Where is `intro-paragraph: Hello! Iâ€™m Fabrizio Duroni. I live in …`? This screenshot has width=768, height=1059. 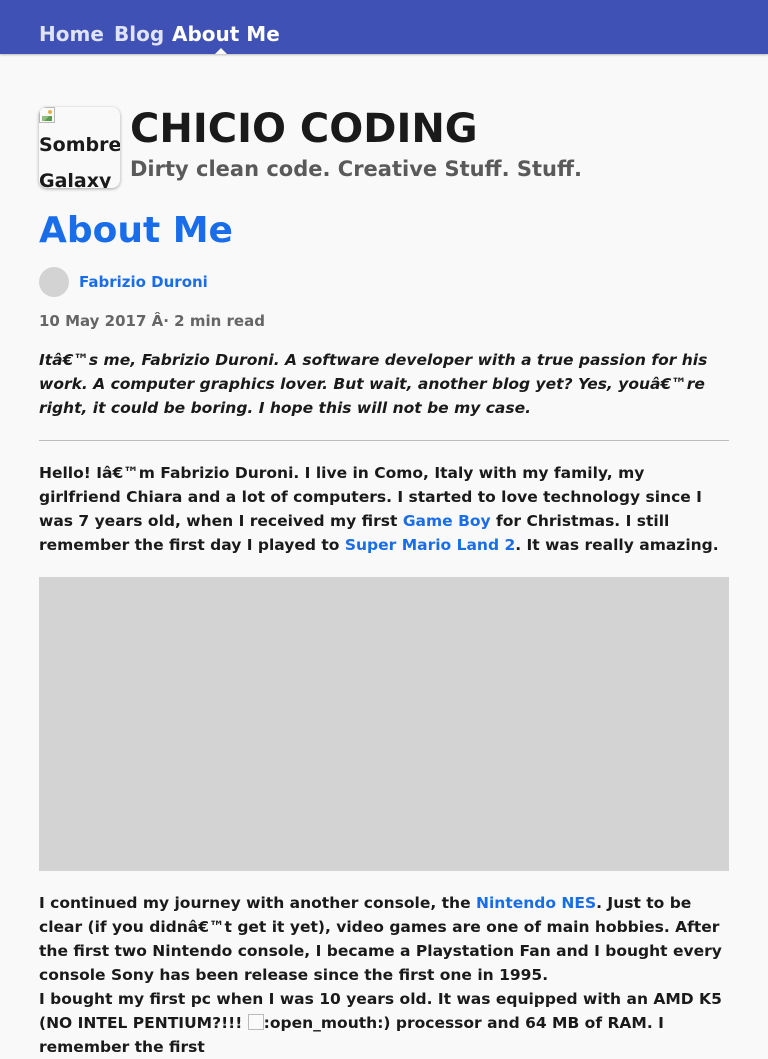 intro-paragraph: Hello! Iâ€™m Fabrizio Duroni. I live in … is located at coordinates (384, 509).